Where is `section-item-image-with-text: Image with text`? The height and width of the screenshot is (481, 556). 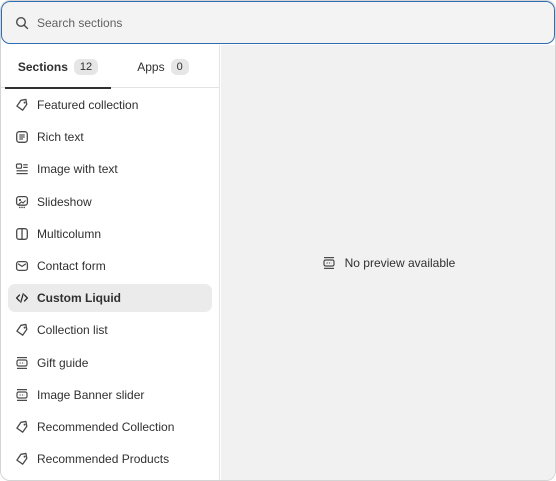
section-item-image-with-text: Image with text is located at coordinates (110, 169).